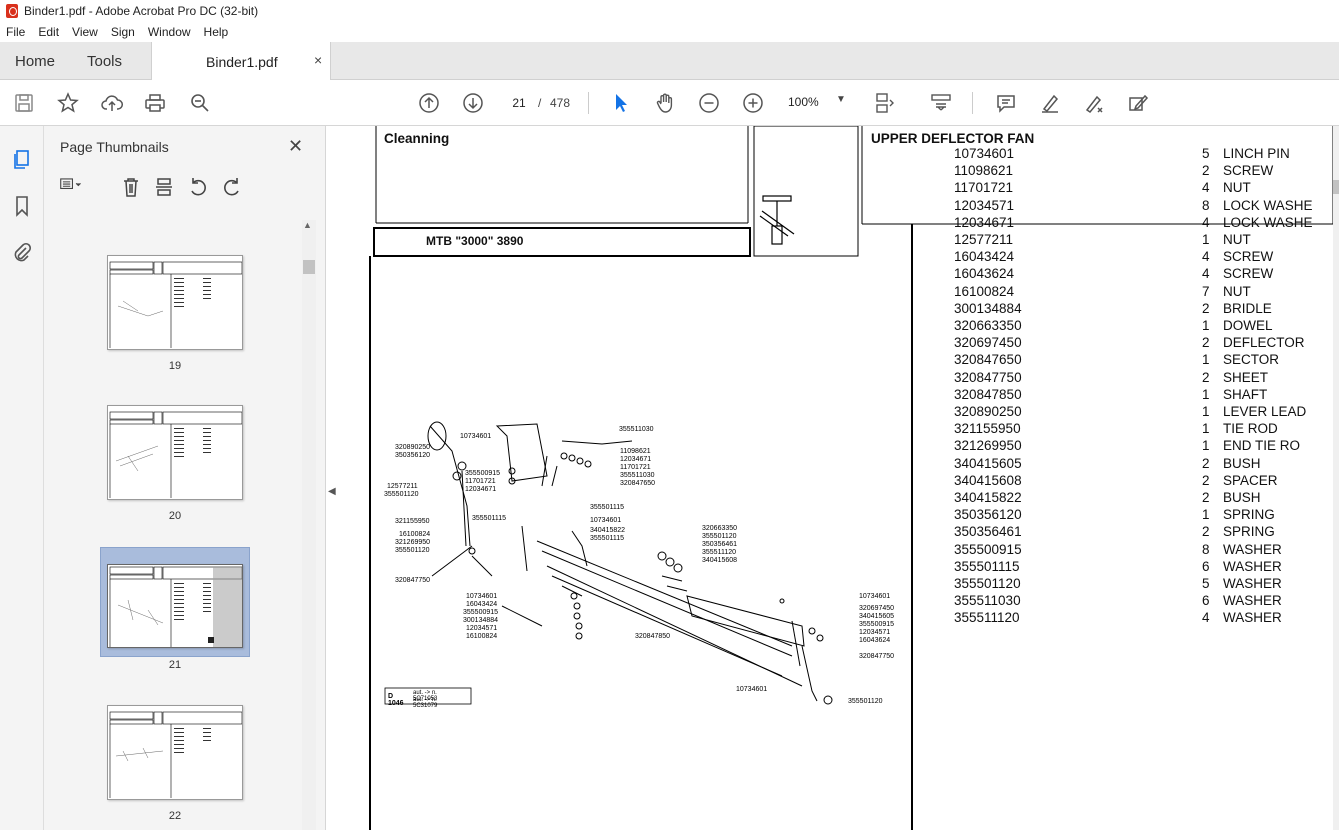  I want to click on diagram-label: 320890250, so click(413, 447).